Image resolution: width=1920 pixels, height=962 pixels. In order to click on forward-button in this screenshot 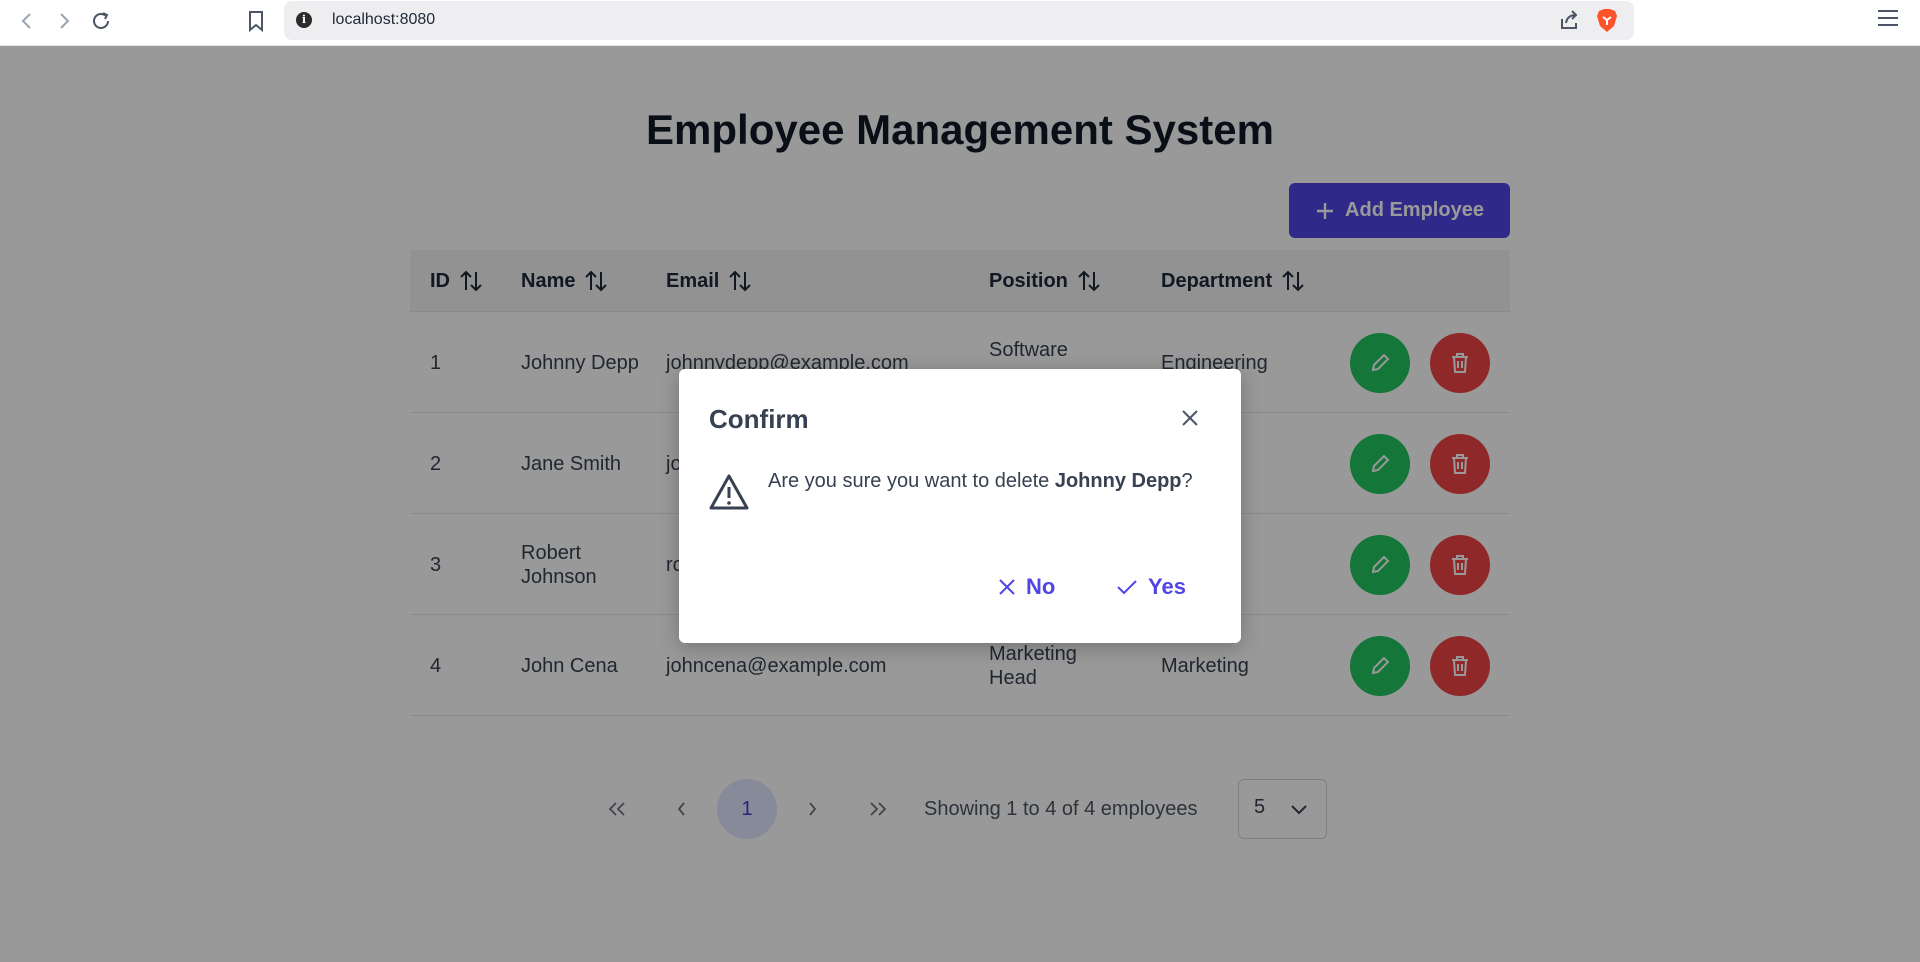, I will do `click(64, 21)`.